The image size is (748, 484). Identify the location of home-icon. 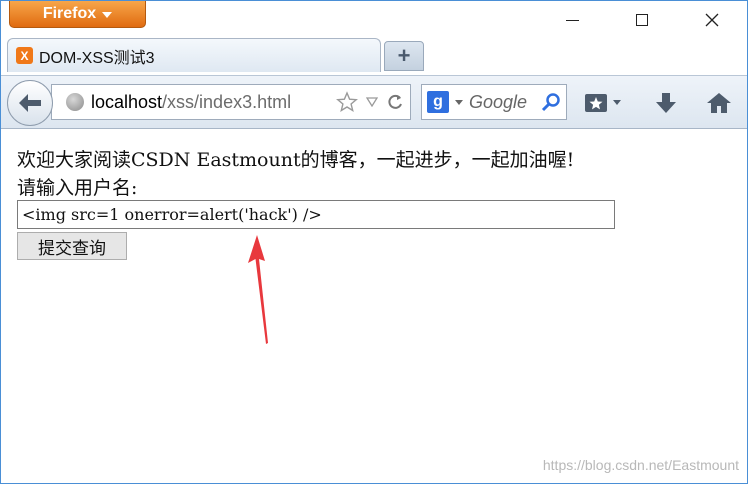
(719, 103).